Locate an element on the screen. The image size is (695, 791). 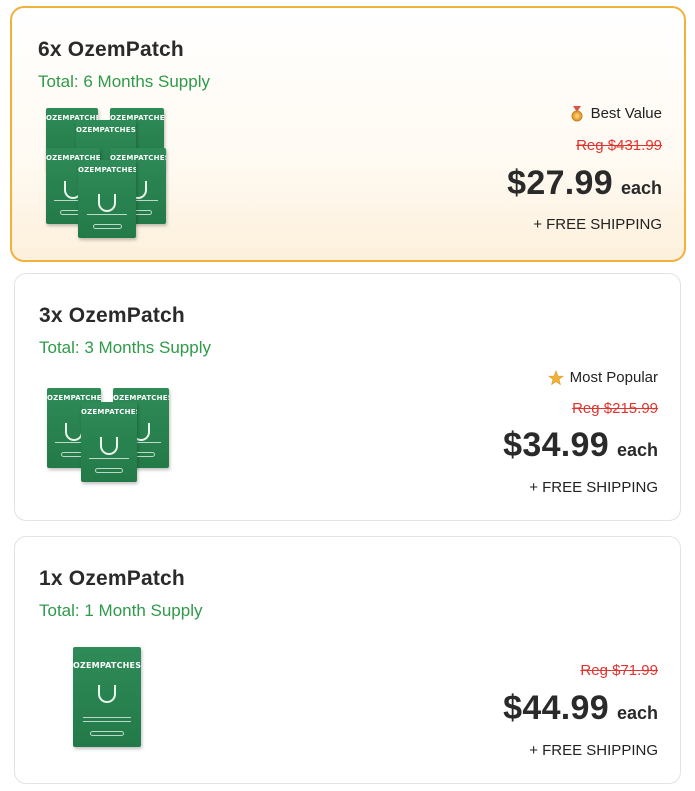
offer-supply: Total: 6 Months Supply is located at coordinates (124, 81).